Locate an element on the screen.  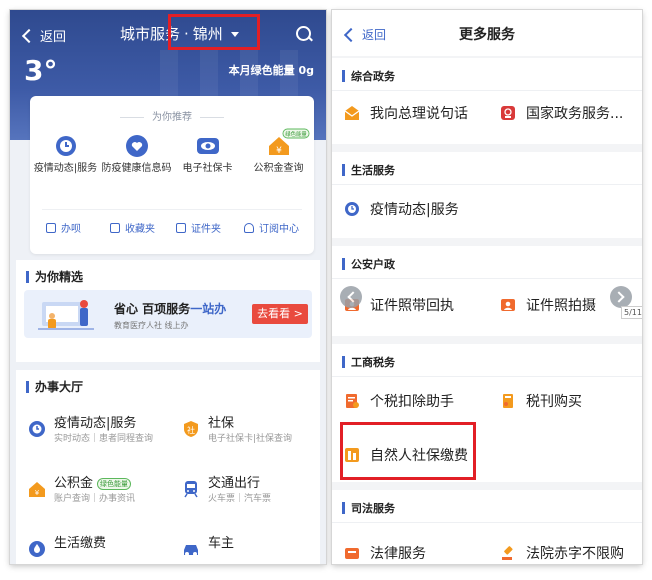
receipt-icon is located at coordinates (352, 401).